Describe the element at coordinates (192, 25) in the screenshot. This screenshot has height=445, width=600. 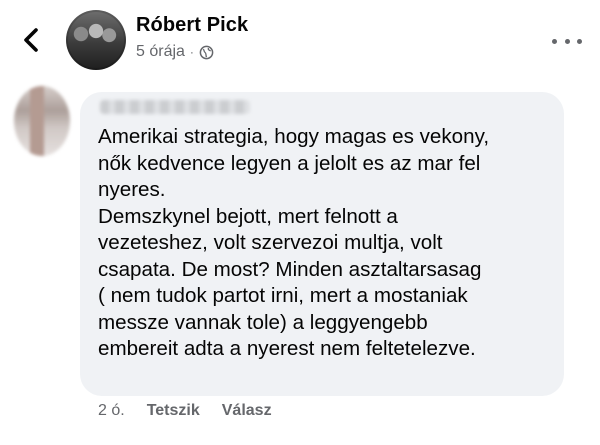
I see `poster-name: Róbert Pick` at that location.